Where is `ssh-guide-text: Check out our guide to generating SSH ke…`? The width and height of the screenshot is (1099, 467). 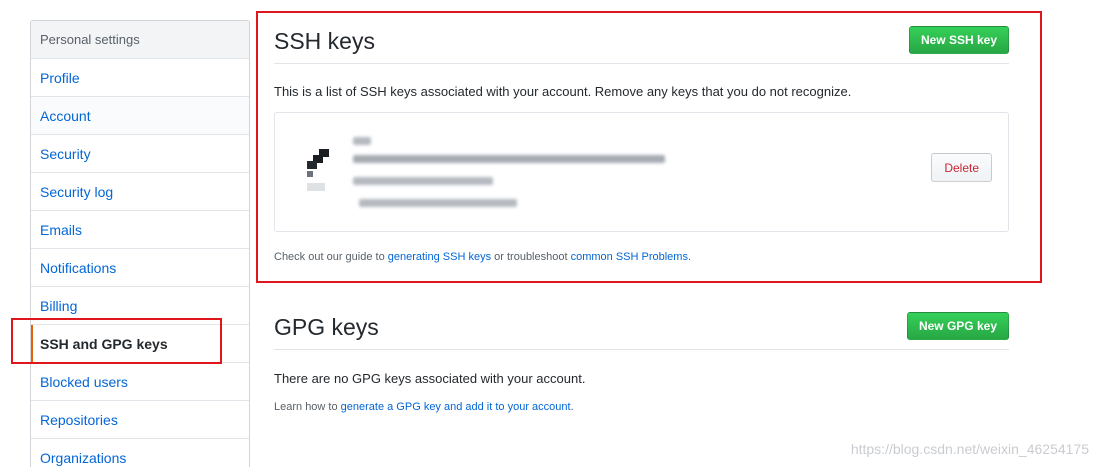 ssh-guide-text: Check out our guide to generating SSH ke… is located at coordinates (483, 257).